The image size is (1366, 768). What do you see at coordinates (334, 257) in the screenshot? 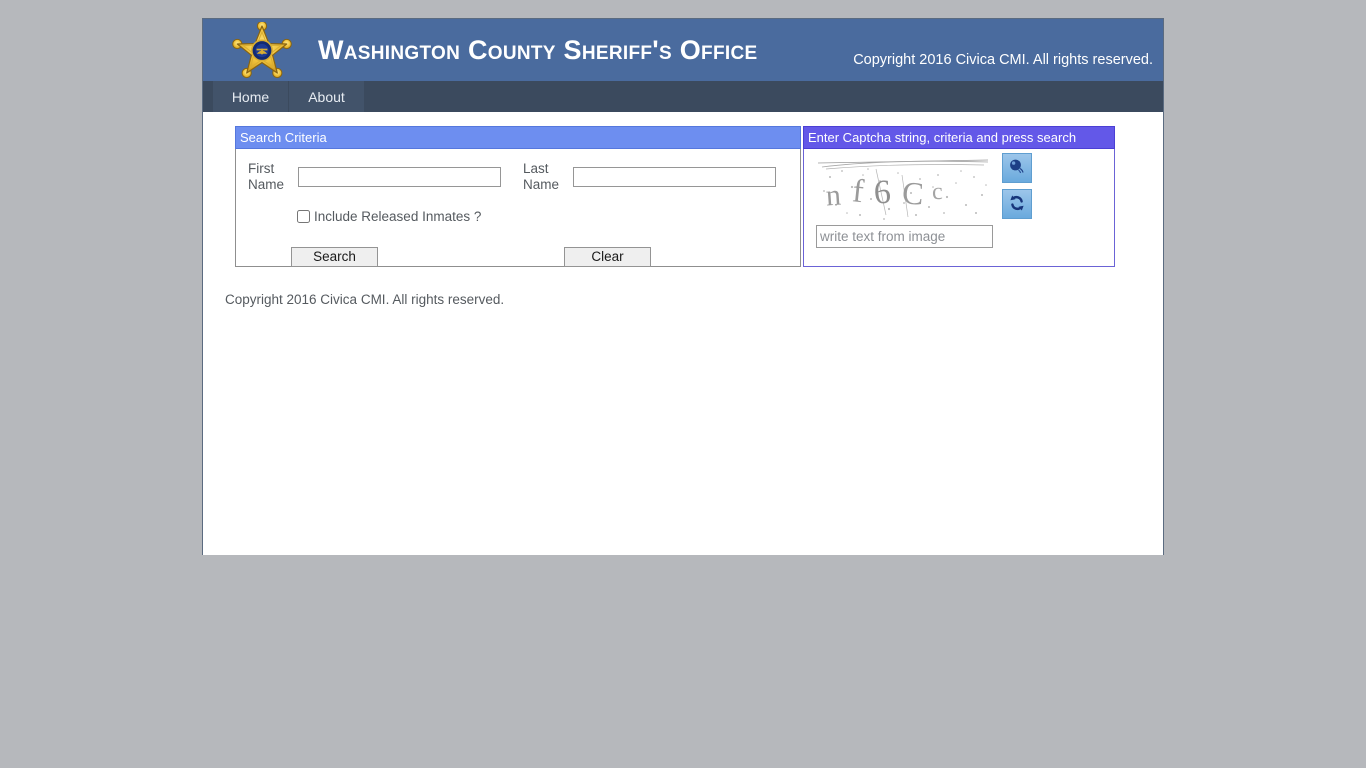
I see `search-button: Search` at bounding box center [334, 257].